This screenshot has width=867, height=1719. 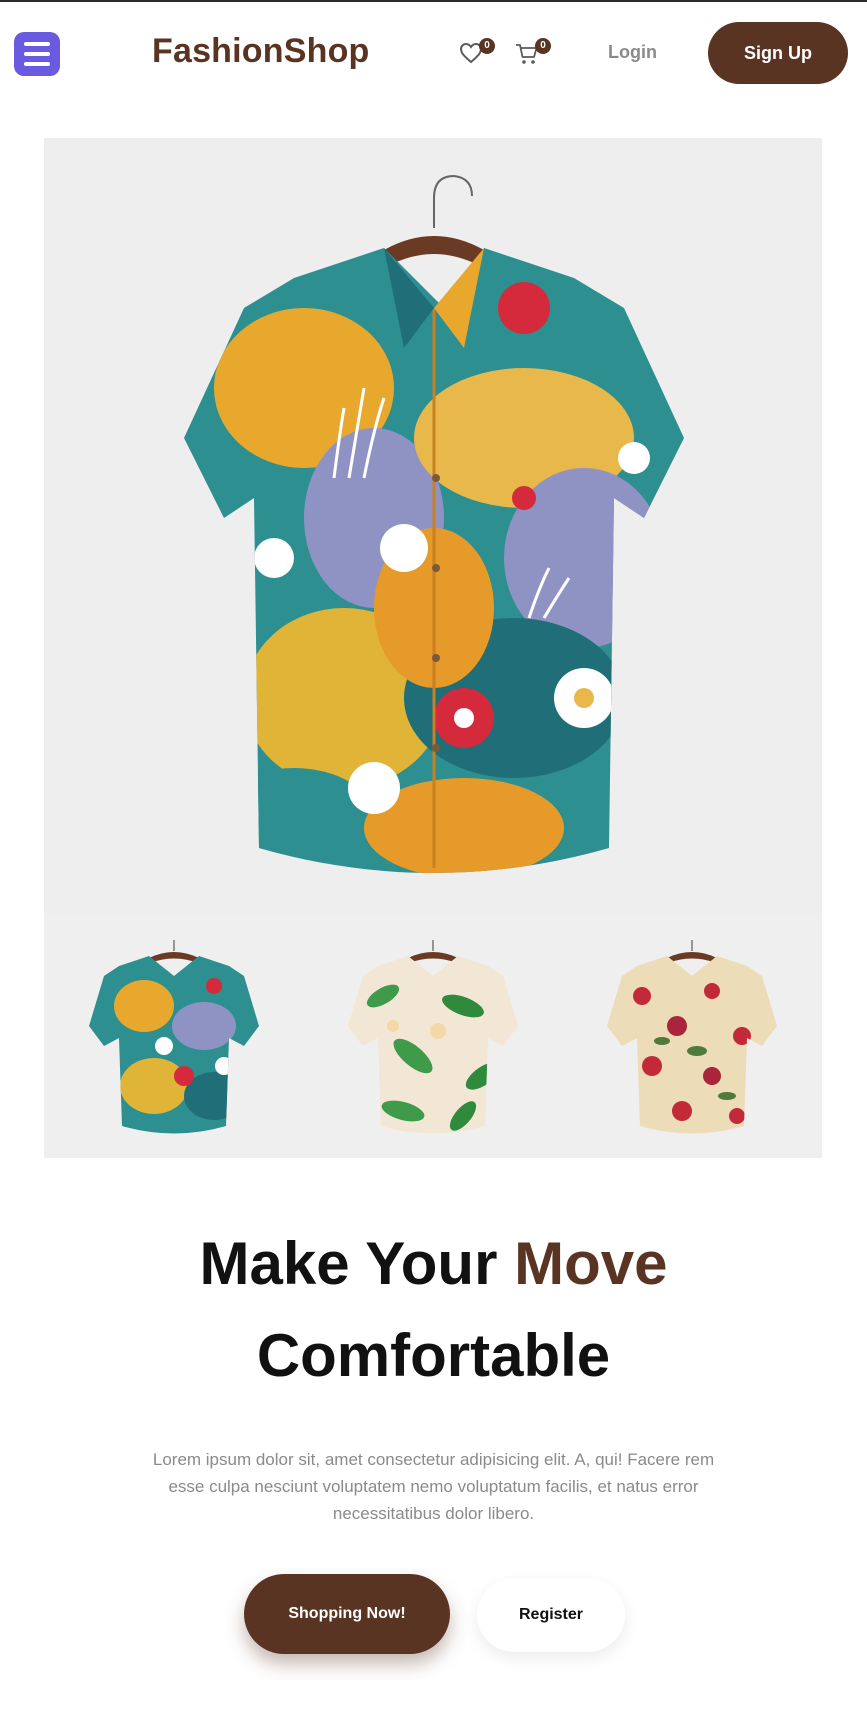 I want to click on thumbnail-strip, so click(x=433, y=1036).